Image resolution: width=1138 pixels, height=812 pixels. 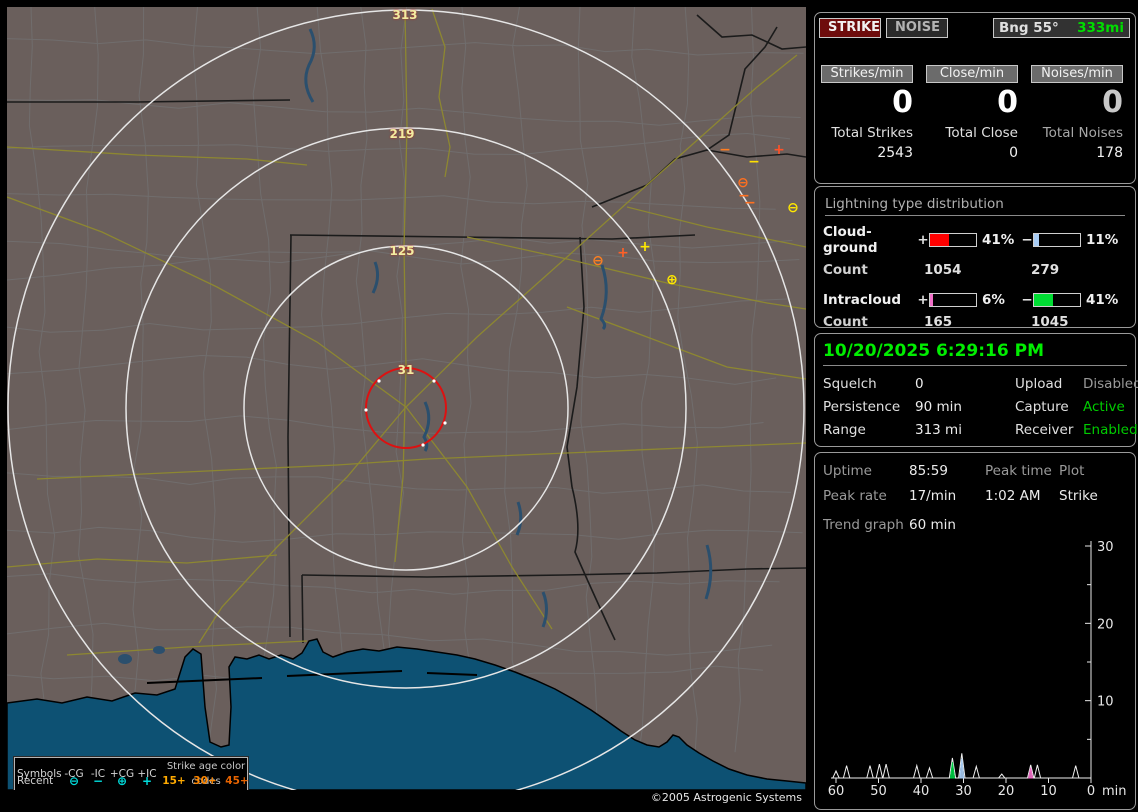 What do you see at coordinates (35, 781) in the screenshot?
I see `legend-recent-label: Recent` at bounding box center [35, 781].